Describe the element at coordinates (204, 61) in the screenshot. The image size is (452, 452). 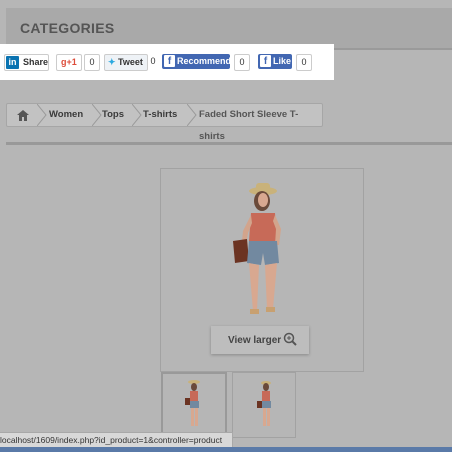
I see `facebook-recommend-label: Recommend` at that location.